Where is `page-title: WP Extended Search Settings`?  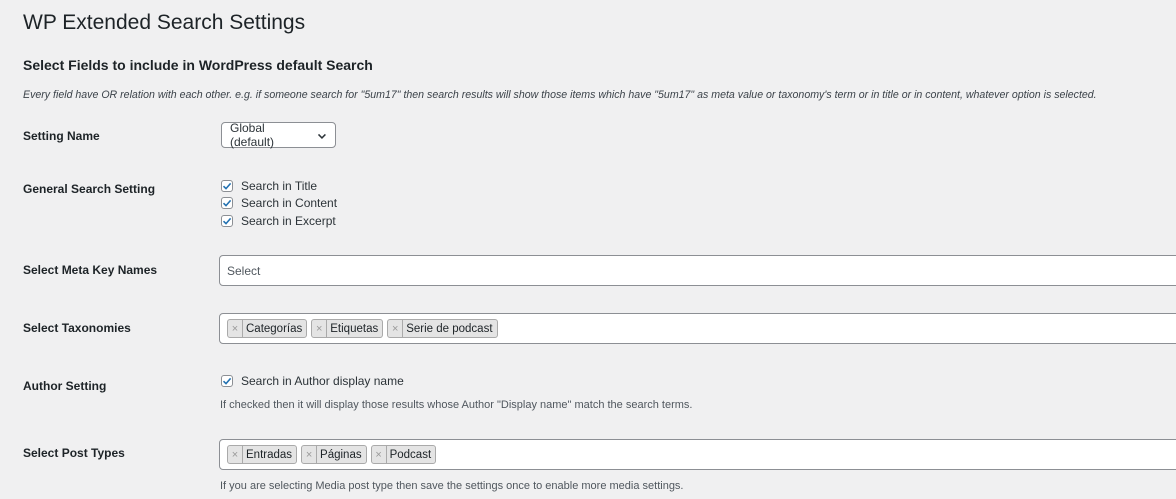 page-title: WP Extended Search Settings is located at coordinates (164, 22).